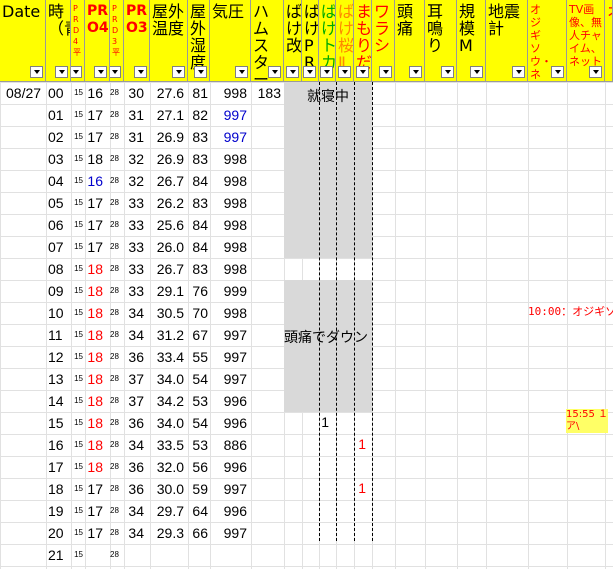 Image resolution: width=613 pixels, height=569 pixels. What do you see at coordinates (198, 401) in the screenshot?
I see `humid-cell: 53` at bounding box center [198, 401].